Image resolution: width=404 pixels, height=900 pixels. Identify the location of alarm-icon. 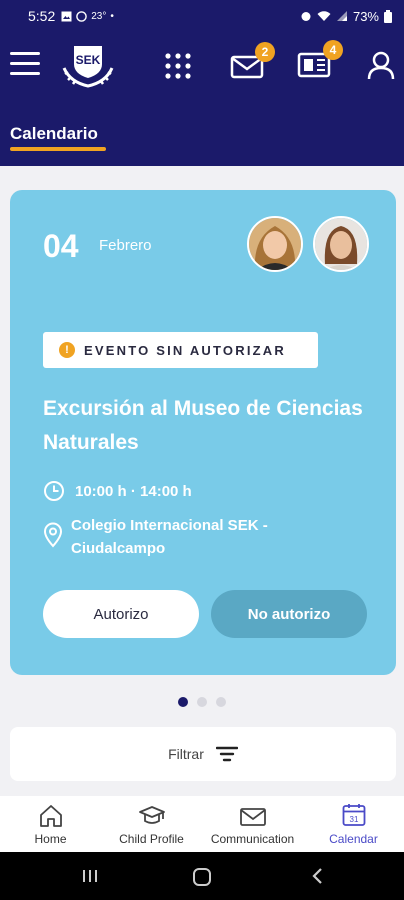
(306, 16).